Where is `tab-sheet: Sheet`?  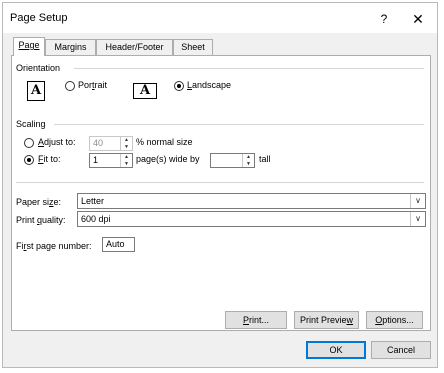 tab-sheet: Sheet is located at coordinates (193, 47).